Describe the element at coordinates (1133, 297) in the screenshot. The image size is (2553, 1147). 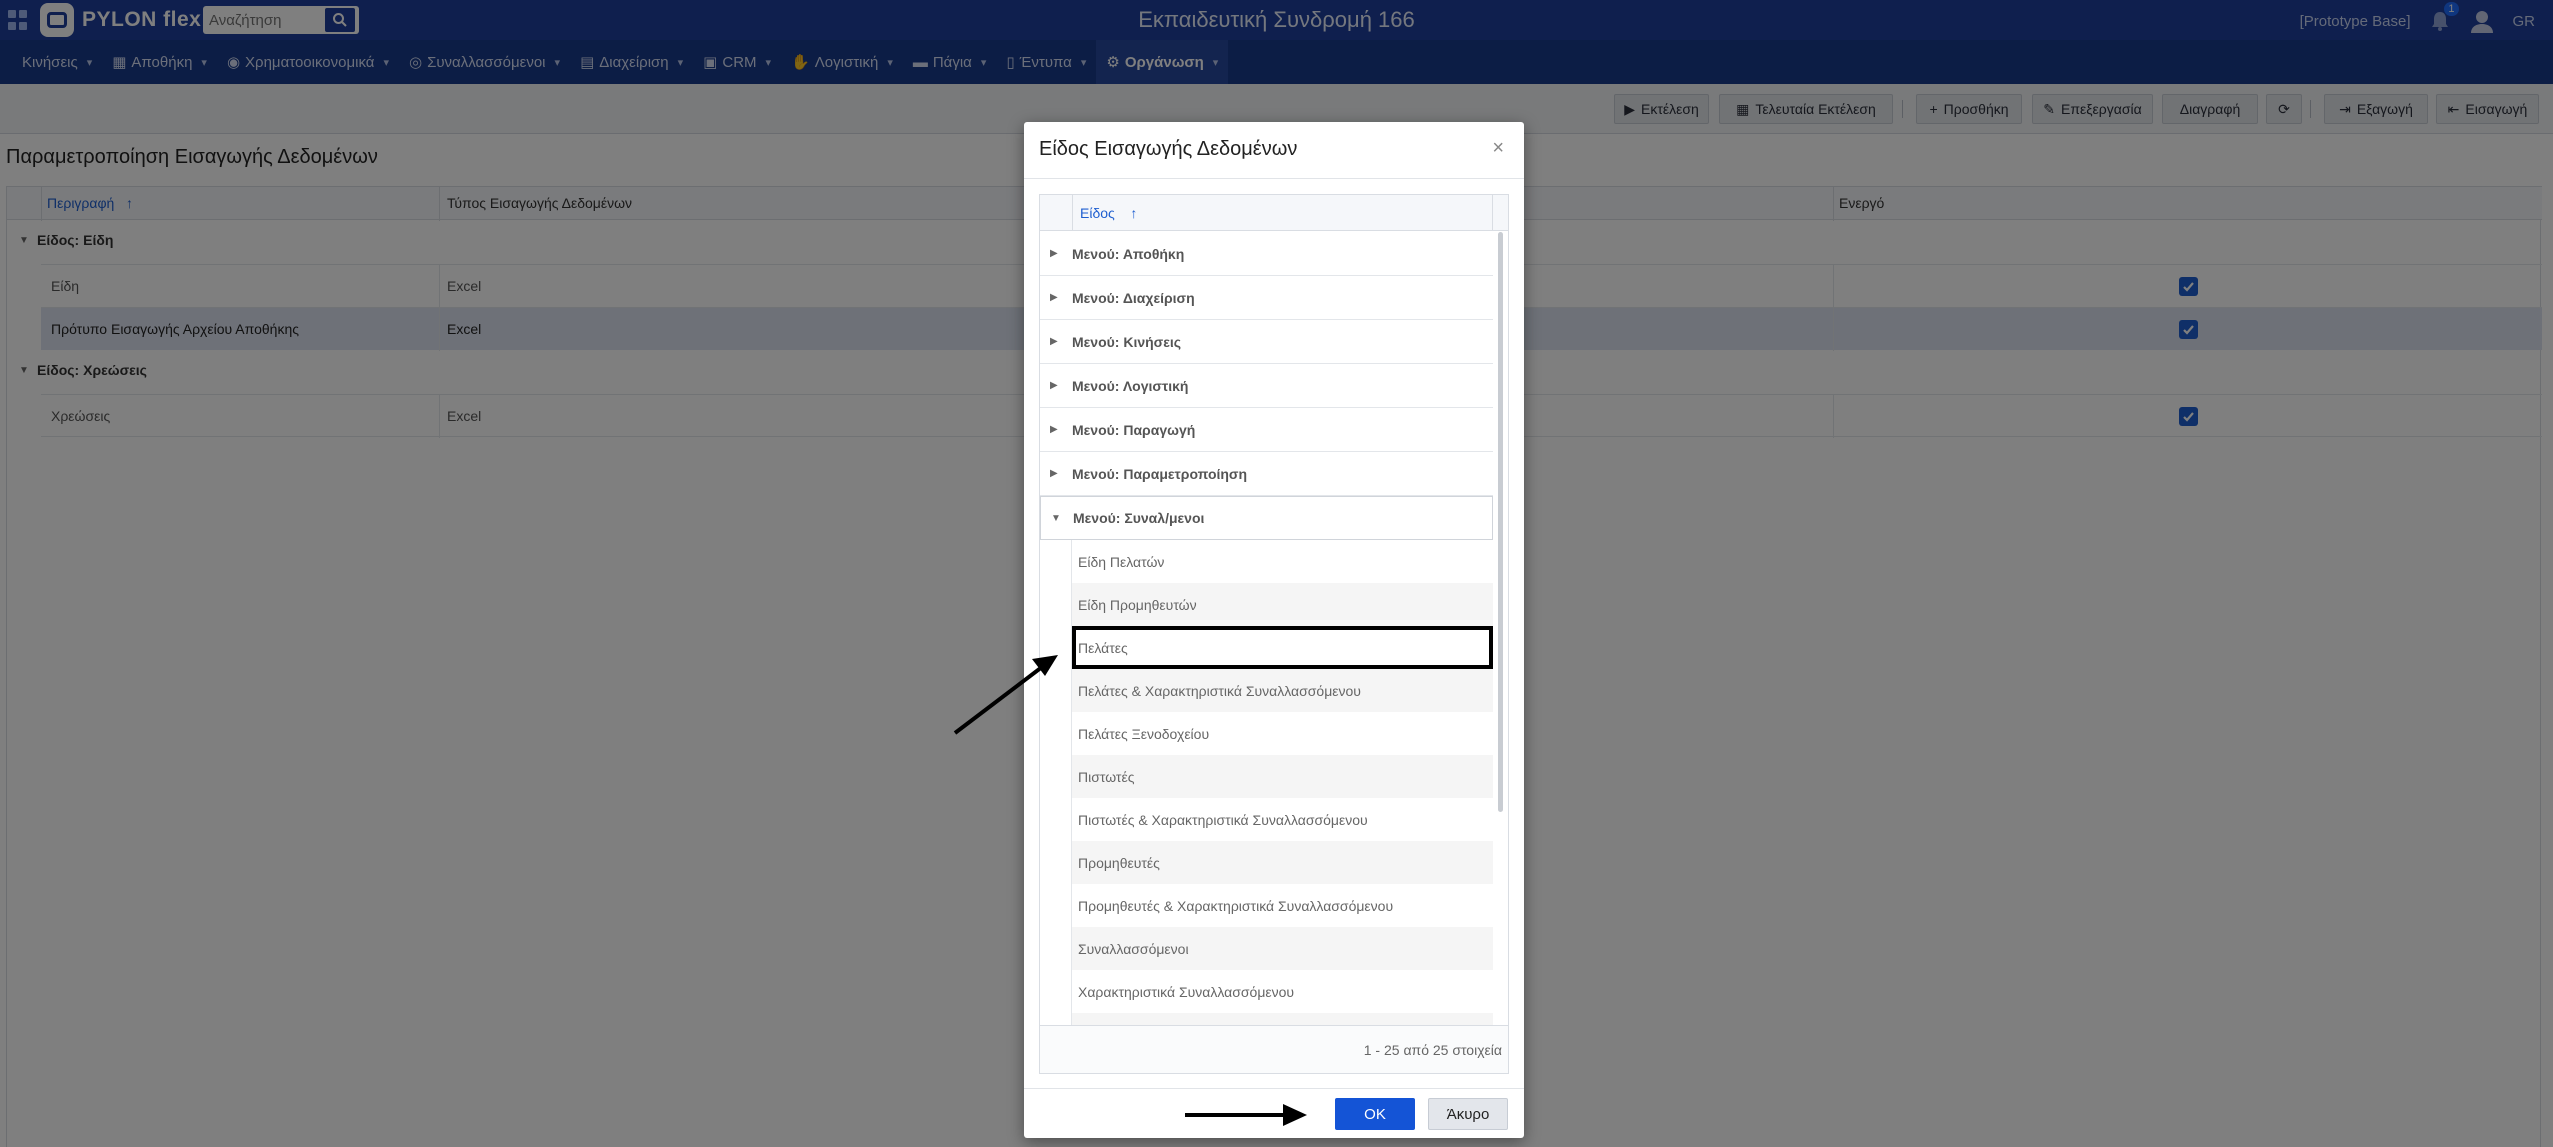
I see `group-label: Μενού: Διαχείριση` at that location.